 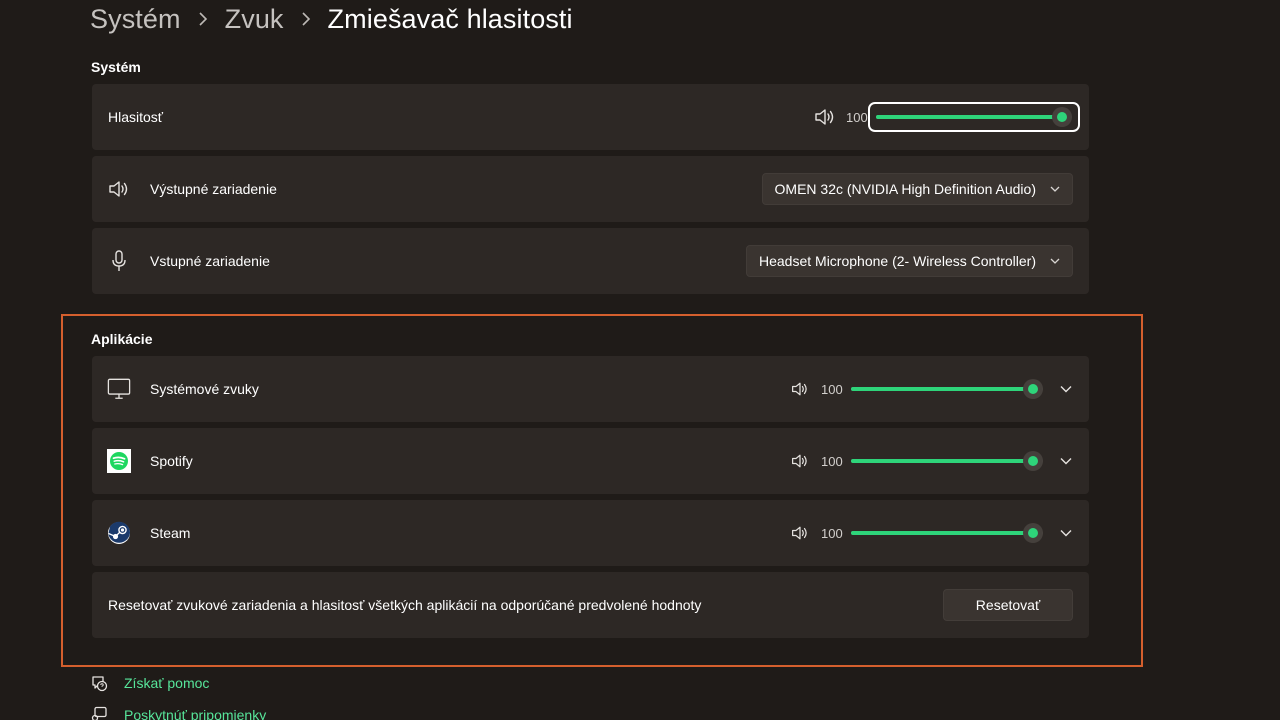 What do you see at coordinates (136, 117) in the screenshot?
I see `volume-label: Hlasitosť` at bounding box center [136, 117].